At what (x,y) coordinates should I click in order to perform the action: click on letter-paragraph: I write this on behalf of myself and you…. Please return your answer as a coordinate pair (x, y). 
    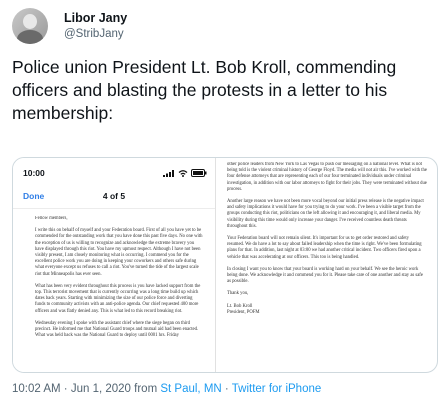
    Looking at the image, I should click on (119, 252).